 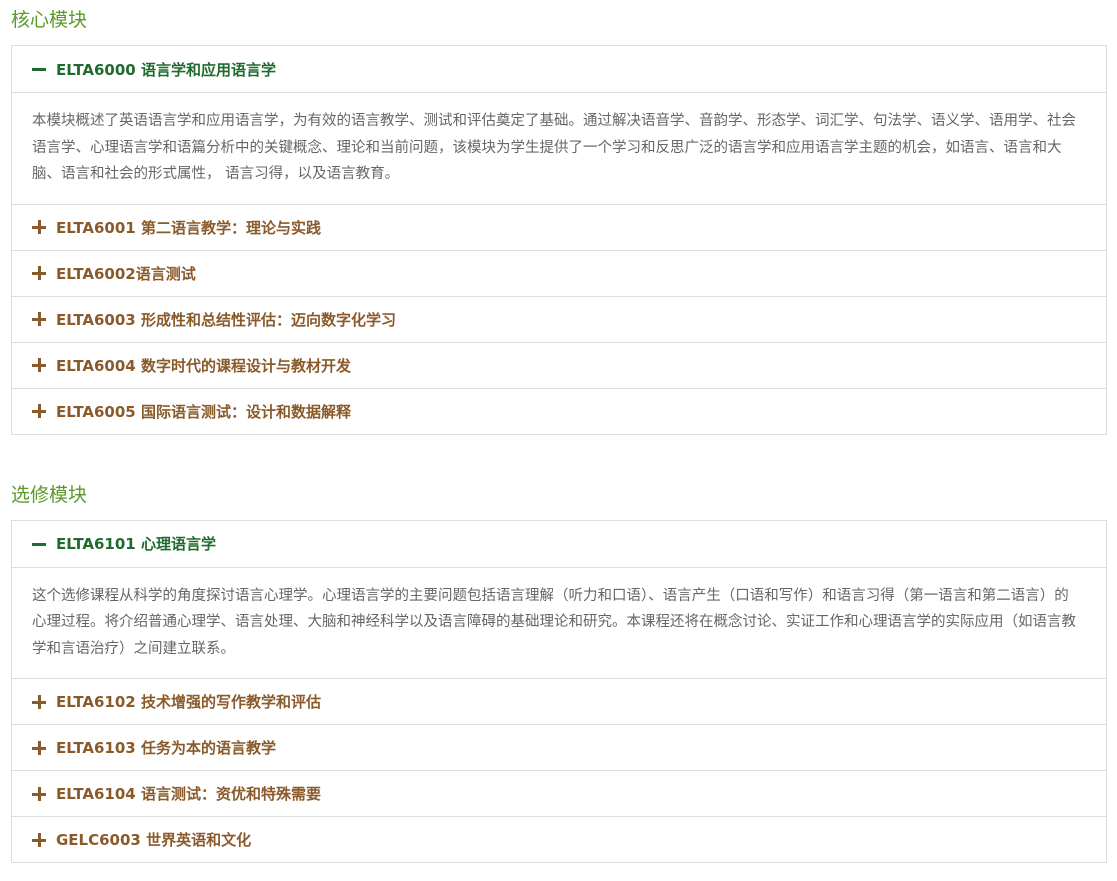 I want to click on accordion-header-label: ELTA6003 形成性和总结性评估：迈向数字化学习, so click(x=226, y=319).